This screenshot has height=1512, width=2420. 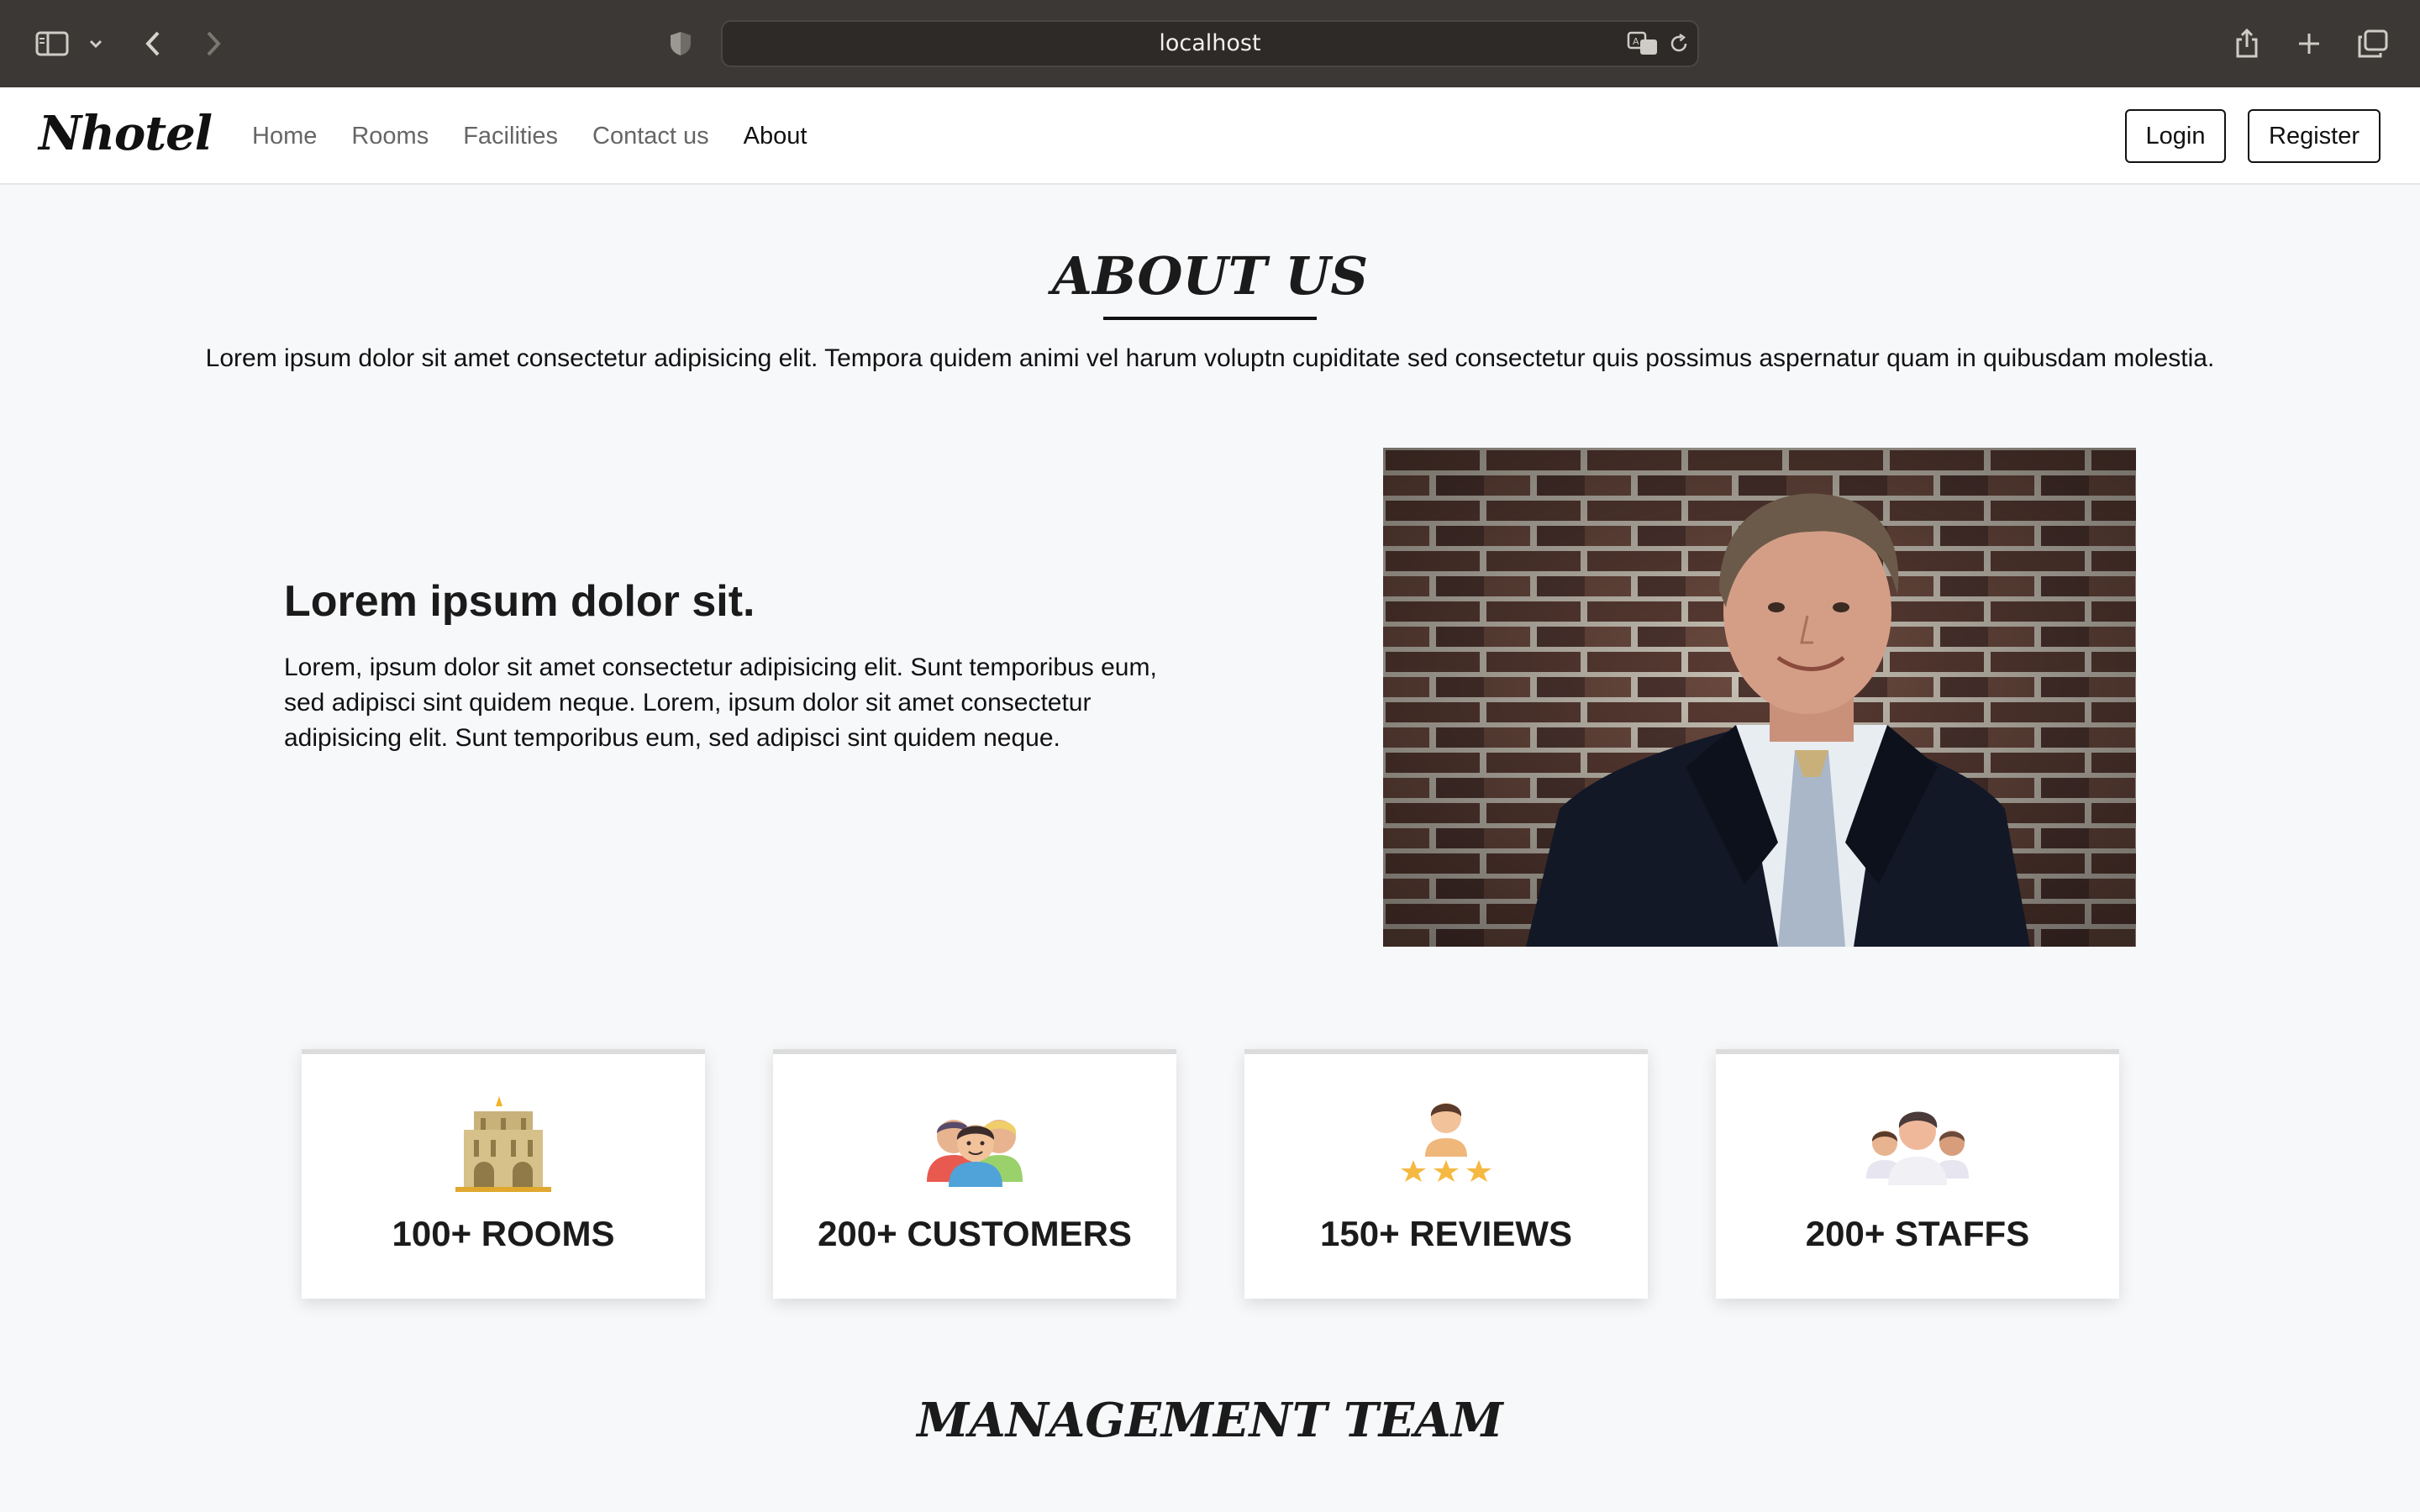 I want to click on url-text: localhost, so click(x=1210, y=43).